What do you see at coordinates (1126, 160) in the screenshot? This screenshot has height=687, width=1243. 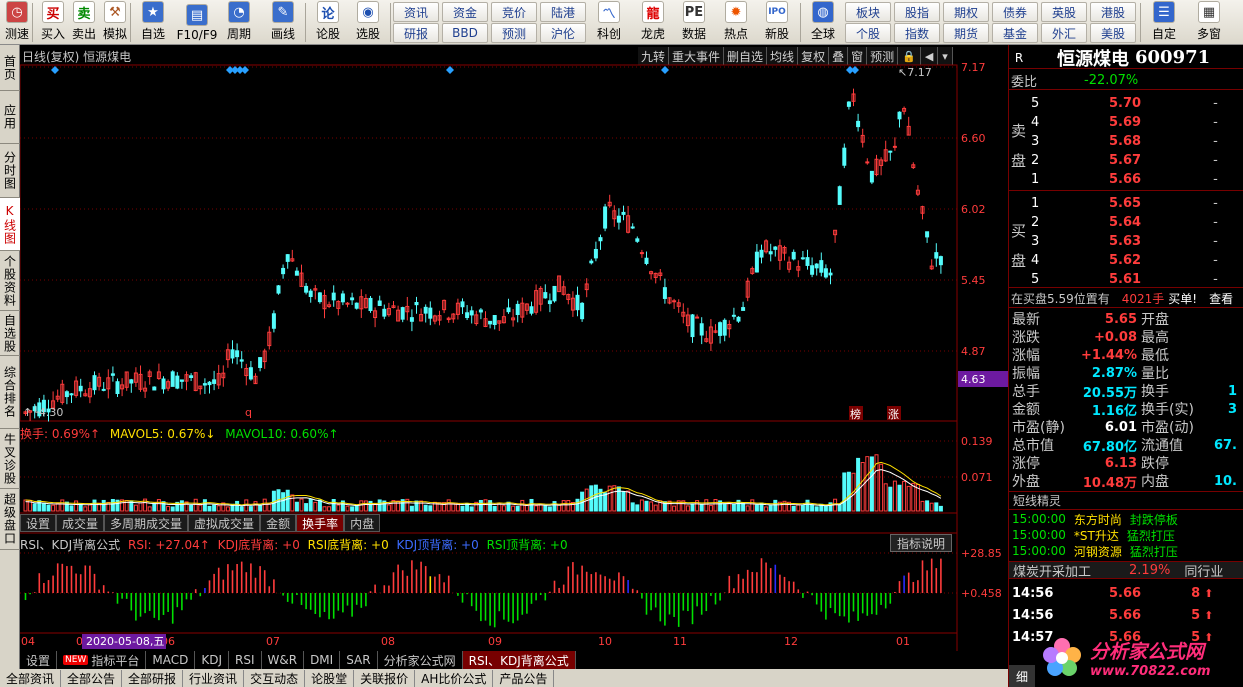 I see `sell-level-row: 2 5.67 -` at bounding box center [1126, 160].